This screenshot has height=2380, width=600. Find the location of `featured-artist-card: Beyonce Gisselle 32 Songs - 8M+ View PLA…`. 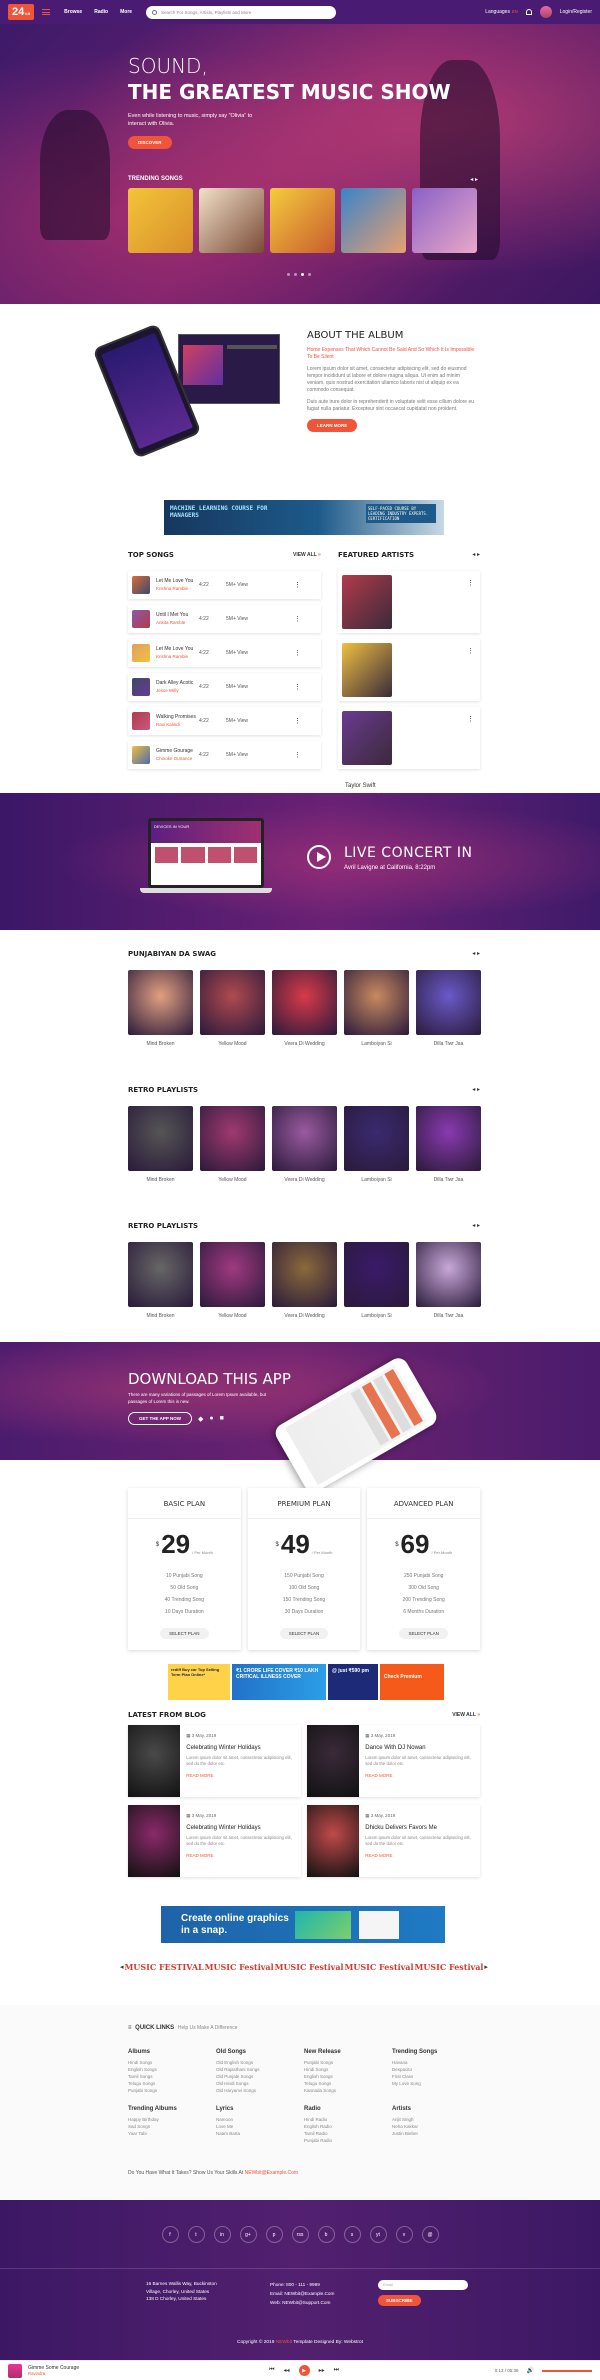

featured-artist-card: Beyonce Gisselle 32 Songs - 8M+ View PLA… is located at coordinates (469, 692).